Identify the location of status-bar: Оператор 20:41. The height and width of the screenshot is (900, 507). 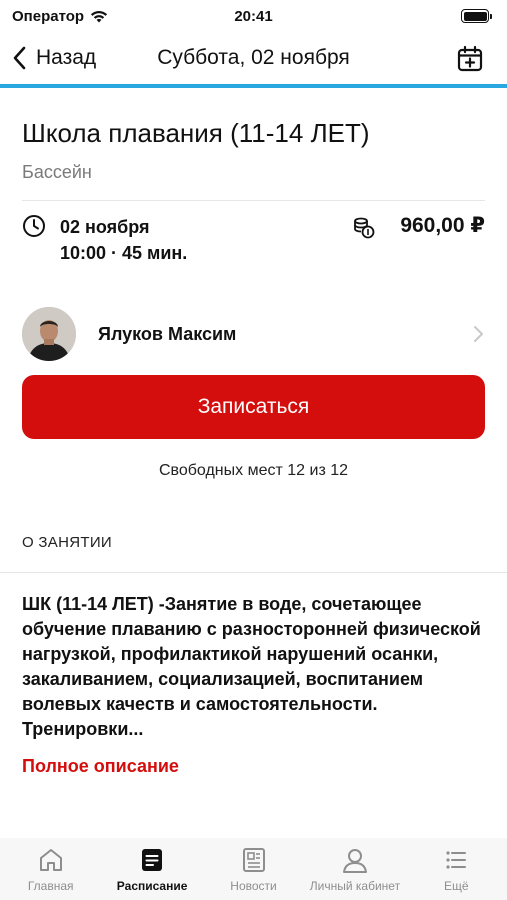
(253, 16).